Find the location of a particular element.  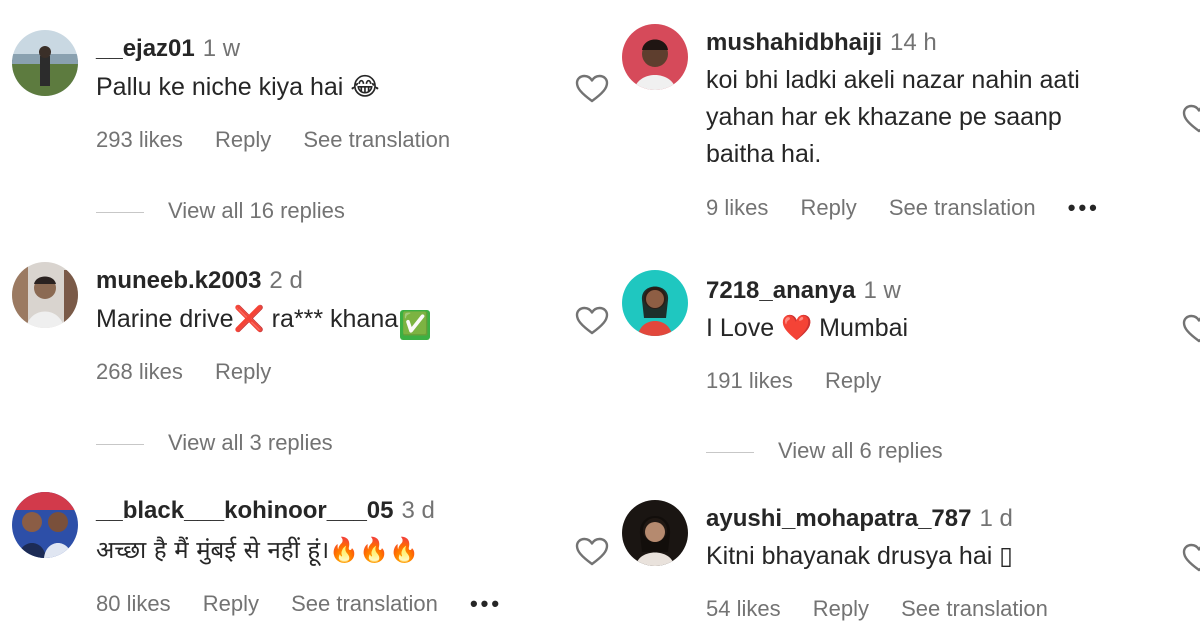

comment-body-part: Mumbai is located at coordinates (864, 328).